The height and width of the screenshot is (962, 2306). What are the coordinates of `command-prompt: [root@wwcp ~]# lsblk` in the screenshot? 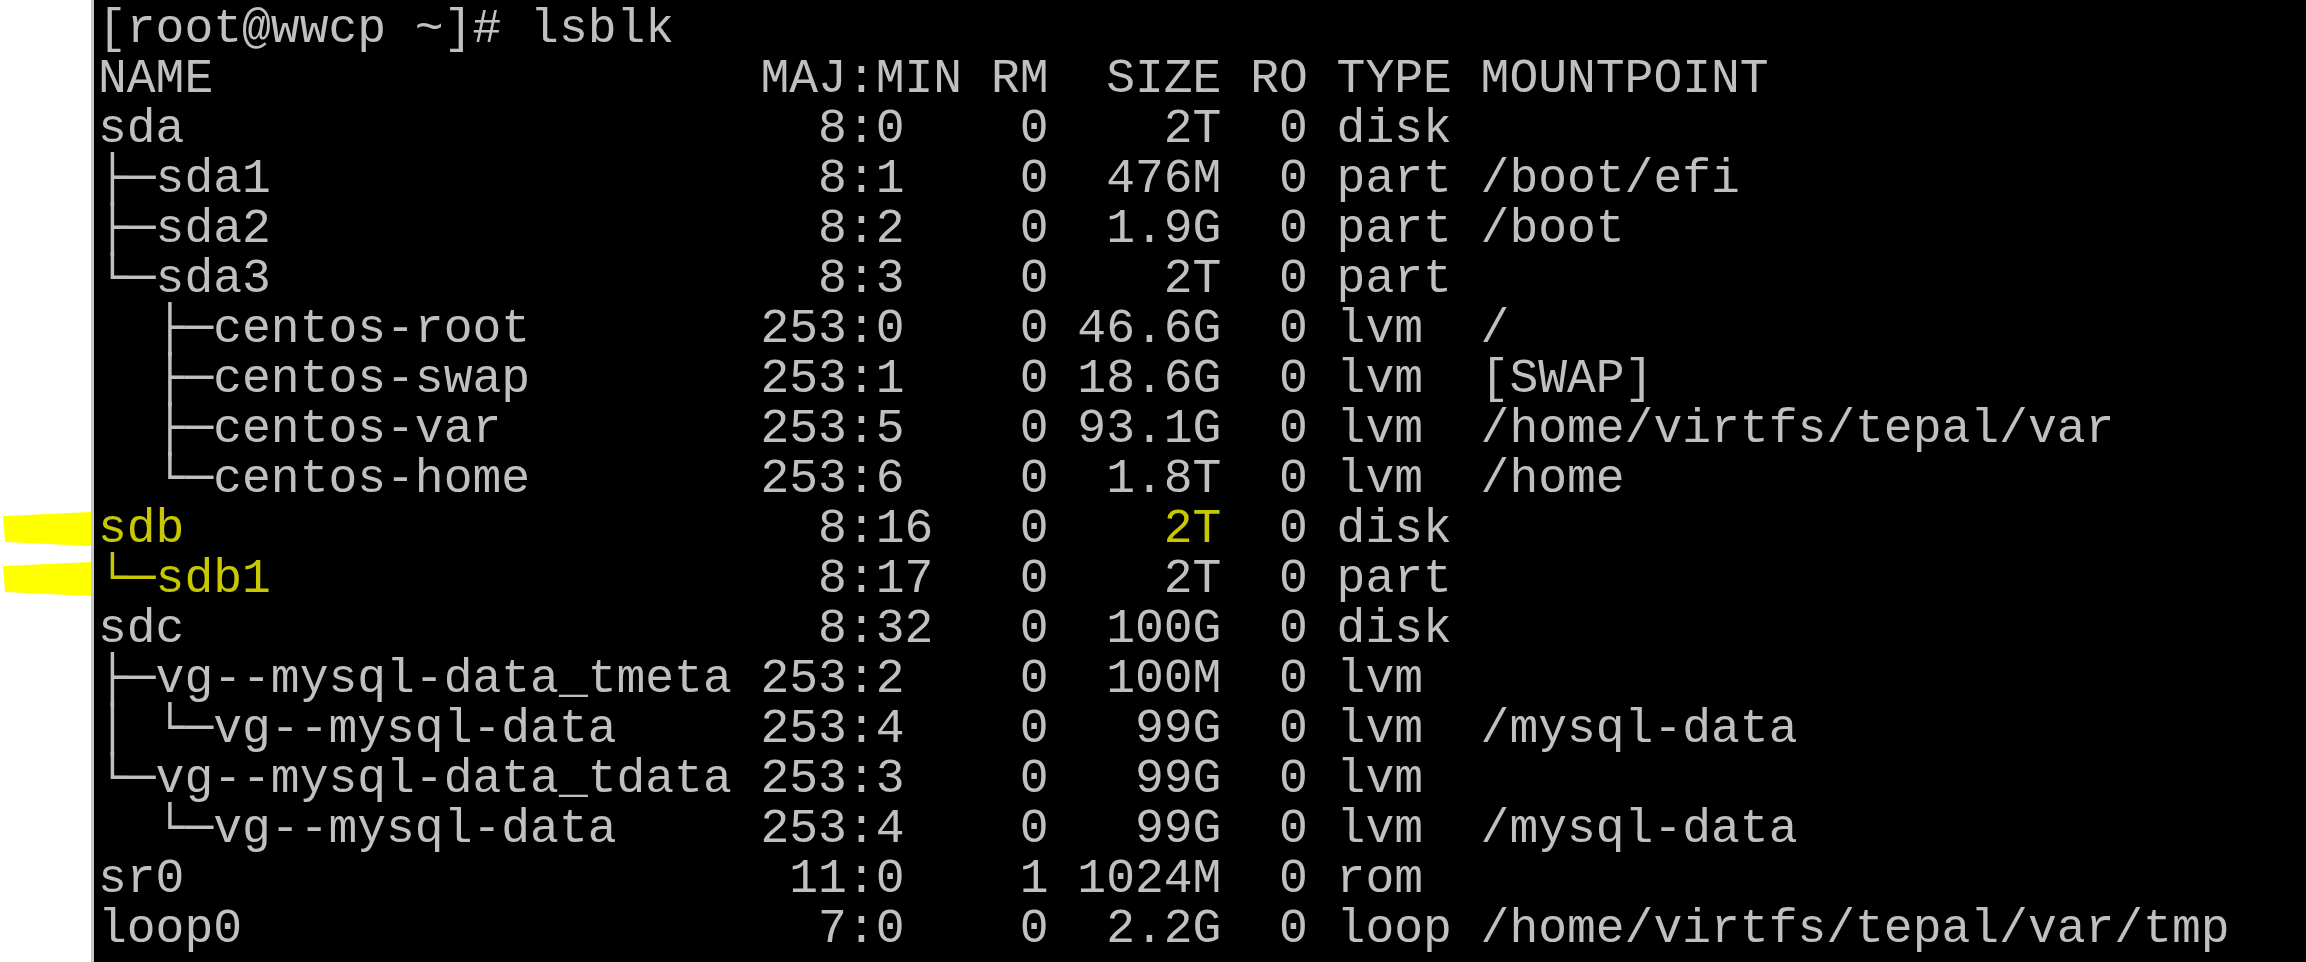 It's located at (386, 29).